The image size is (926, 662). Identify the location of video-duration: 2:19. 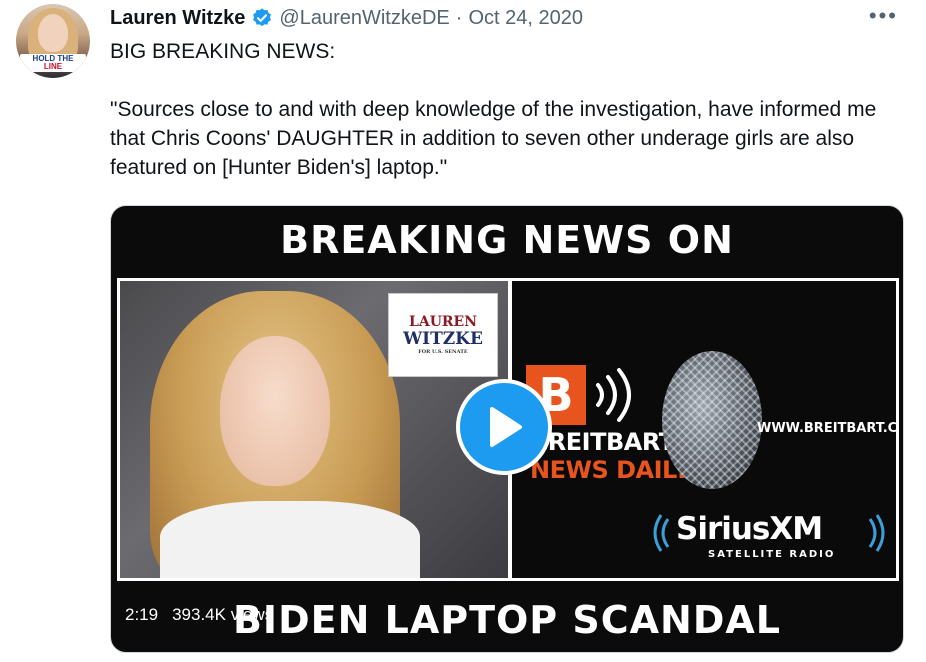
(142, 614).